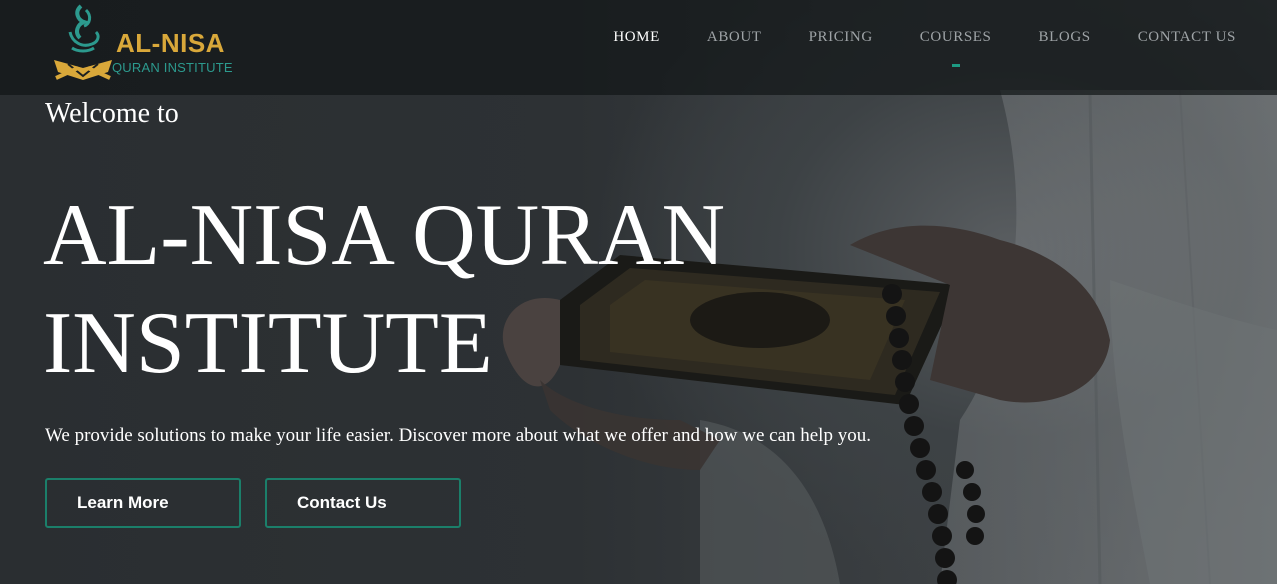  What do you see at coordinates (170, 43) in the screenshot?
I see `logo-title: AL-NISA` at bounding box center [170, 43].